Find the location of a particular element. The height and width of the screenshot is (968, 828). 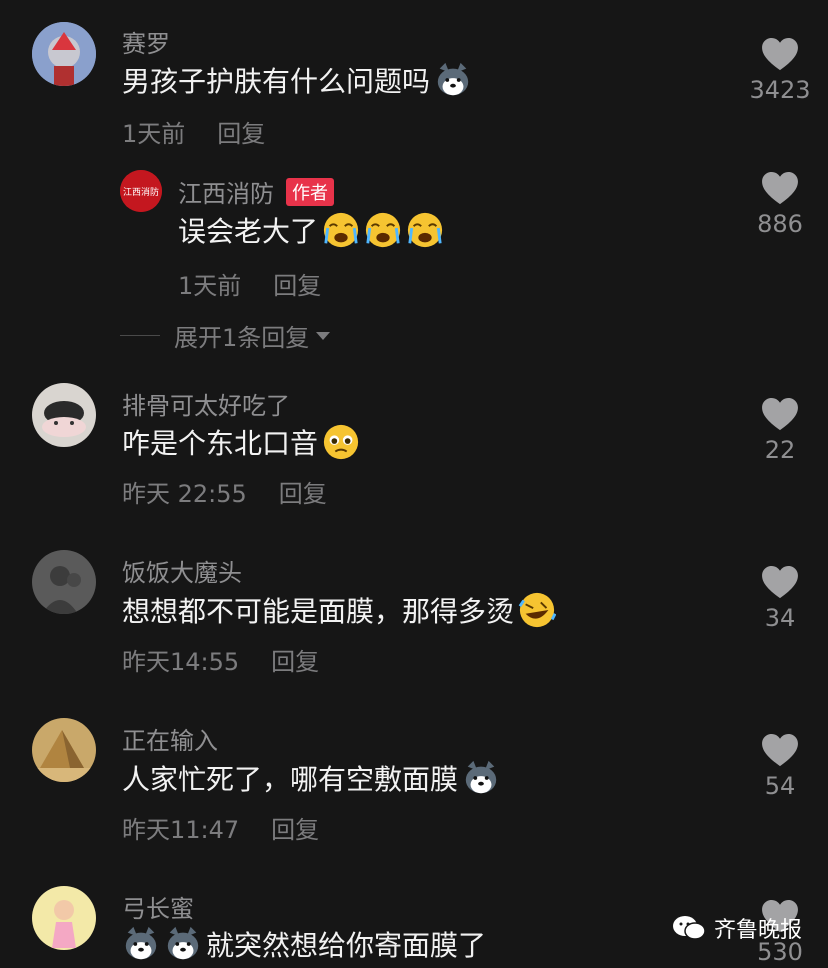

watermark: 齐鲁晚报 is located at coordinates (737, 928).